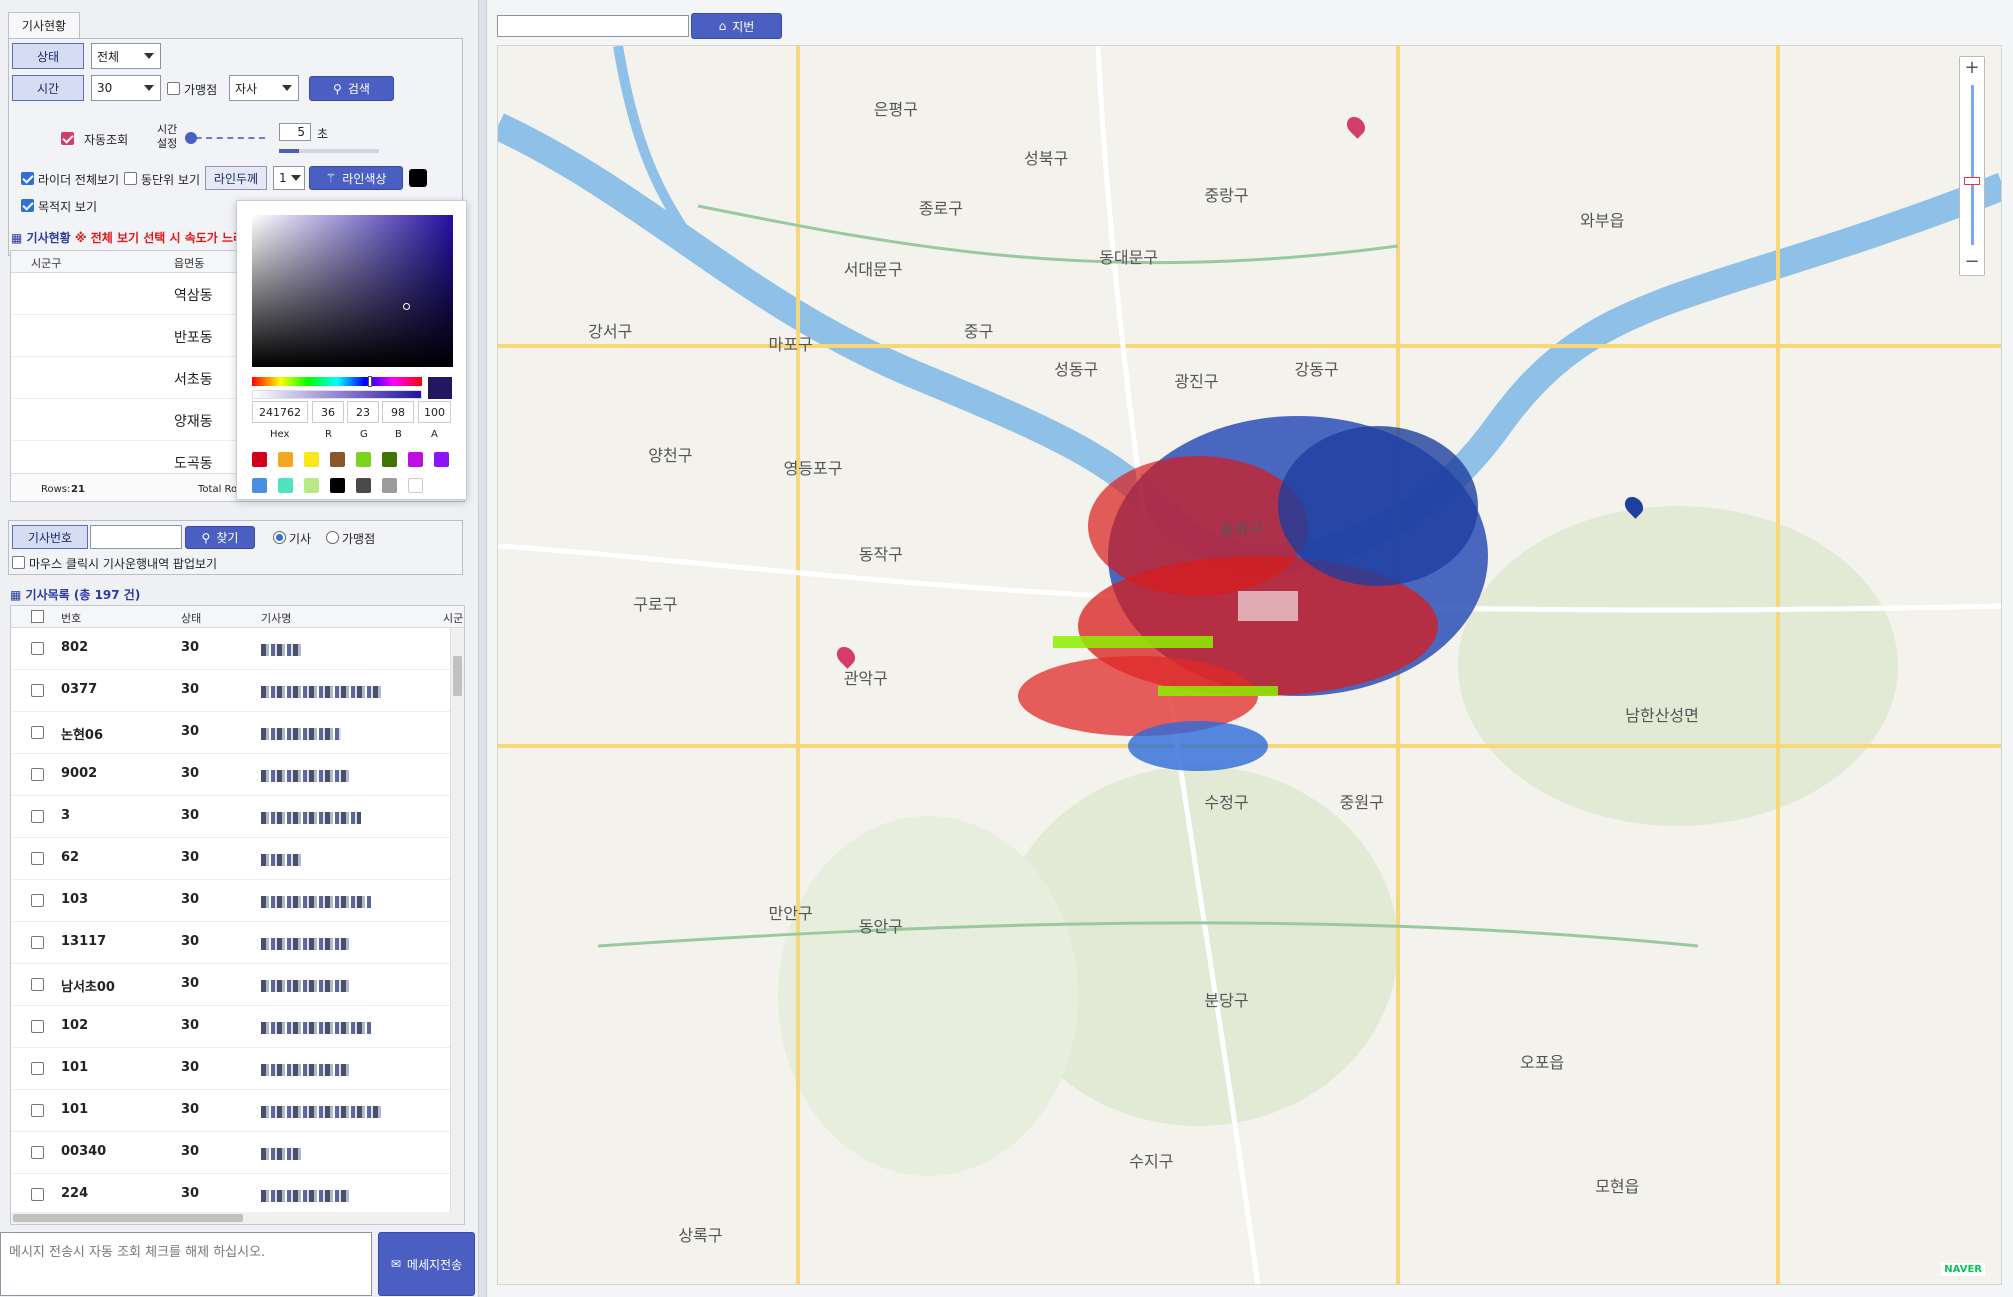  I want to click on select-all-checkbox, so click(37, 616).